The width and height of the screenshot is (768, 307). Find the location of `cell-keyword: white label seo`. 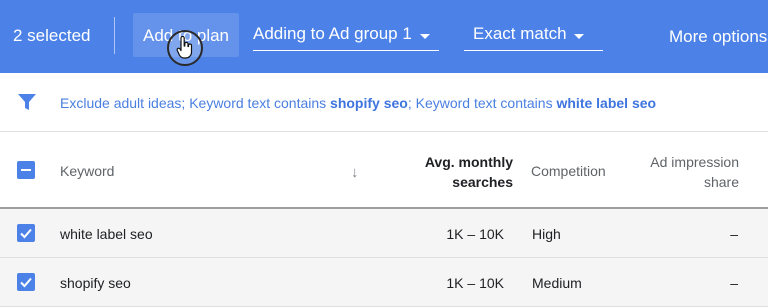

cell-keyword: white label seo is located at coordinates (106, 234).